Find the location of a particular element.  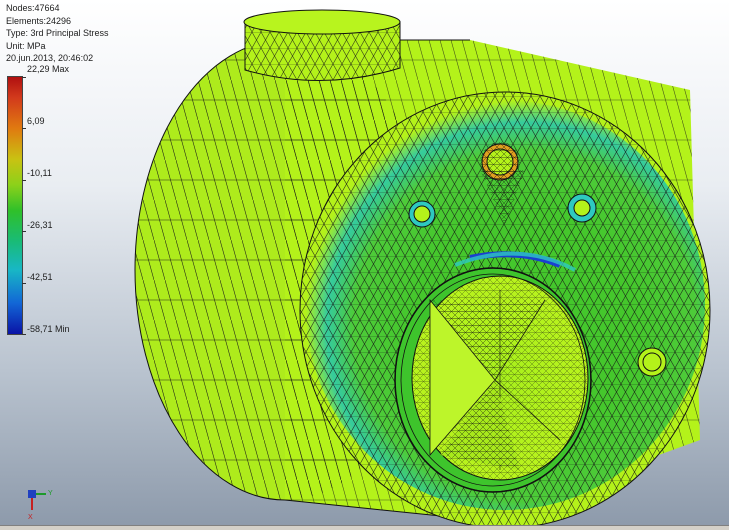

elements-count: Elements:24296 is located at coordinates (39, 20).